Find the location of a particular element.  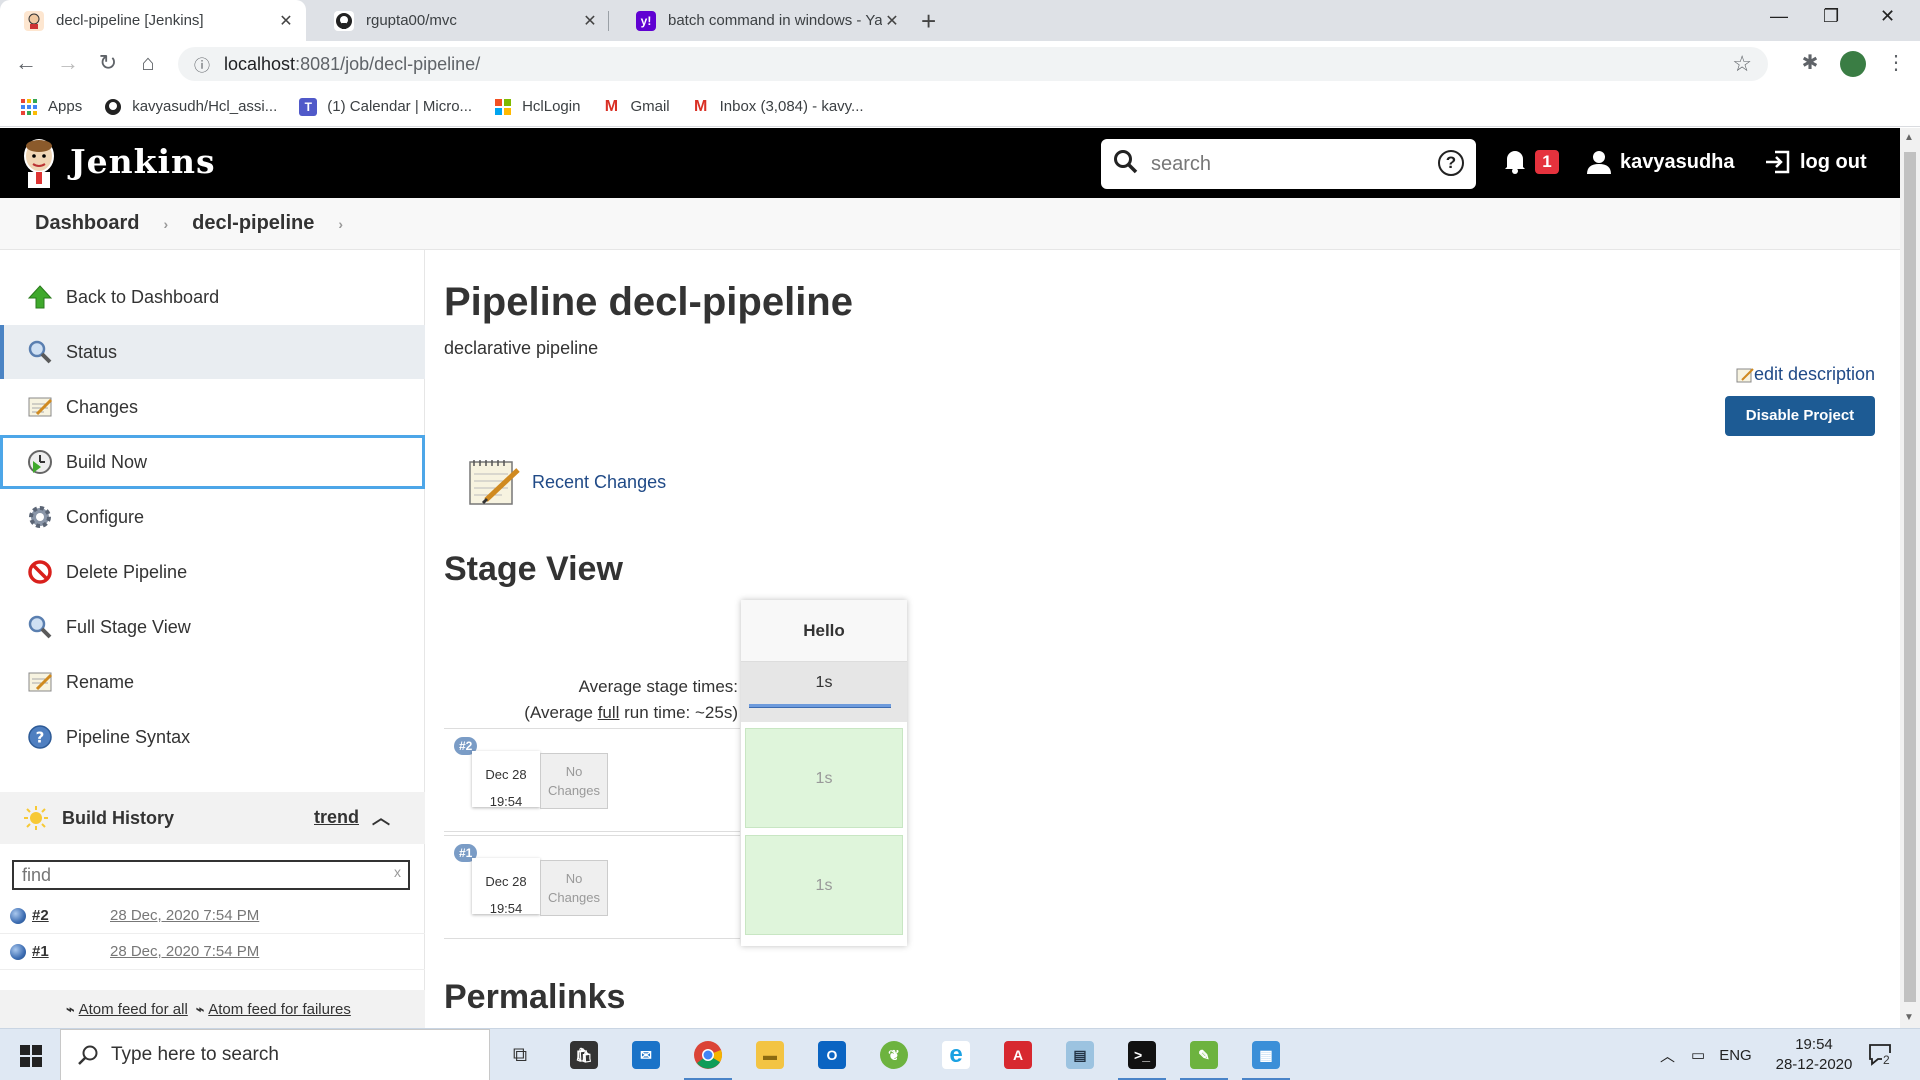

mail-icon: ✉ is located at coordinates (646, 1054).